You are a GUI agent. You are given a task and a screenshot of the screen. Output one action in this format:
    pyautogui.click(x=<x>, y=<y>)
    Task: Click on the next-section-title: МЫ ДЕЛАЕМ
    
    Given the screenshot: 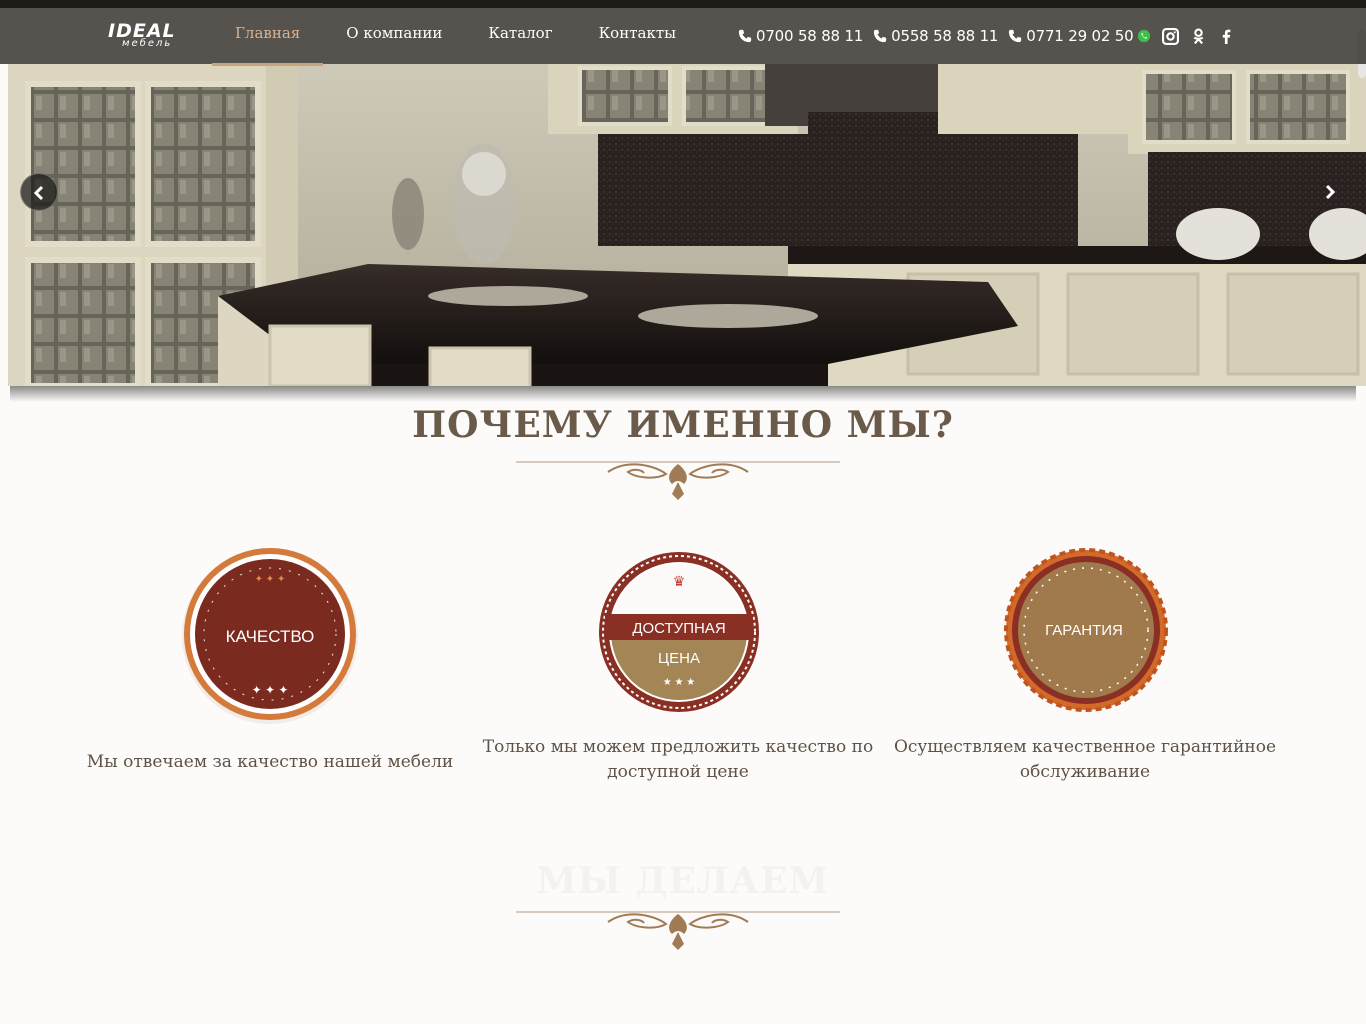 What is the action you would take?
    pyautogui.click(x=683, y=881)
    